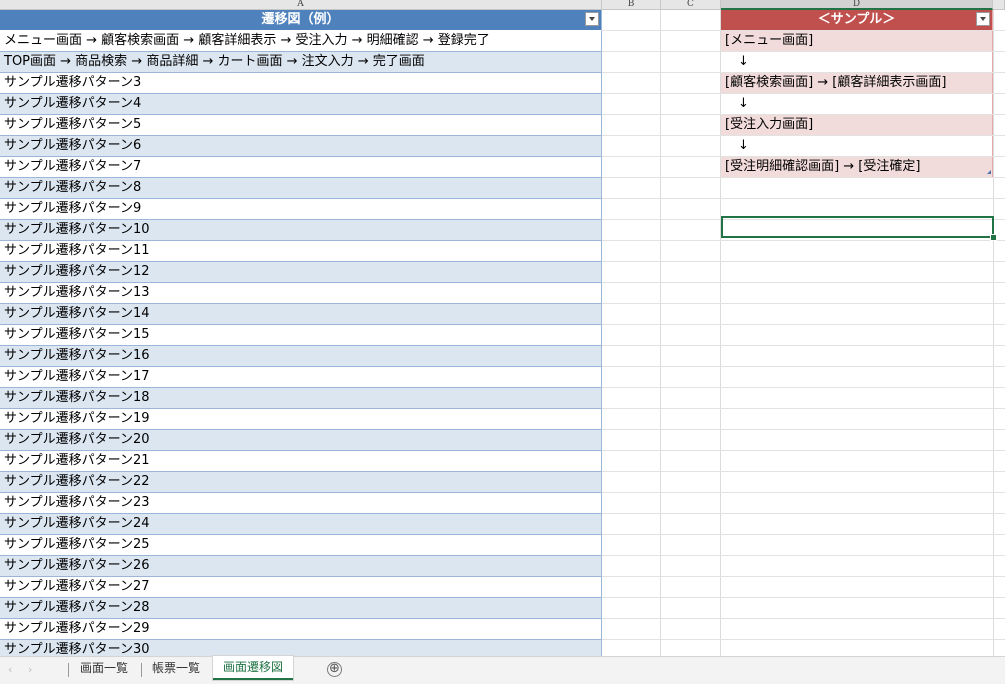 This screenshot has width=1005, height=684. Describe the element at coordinates (301, 104) in the screenshot. I see `table-a-cell: サンプル遷移パターン4` at that location.